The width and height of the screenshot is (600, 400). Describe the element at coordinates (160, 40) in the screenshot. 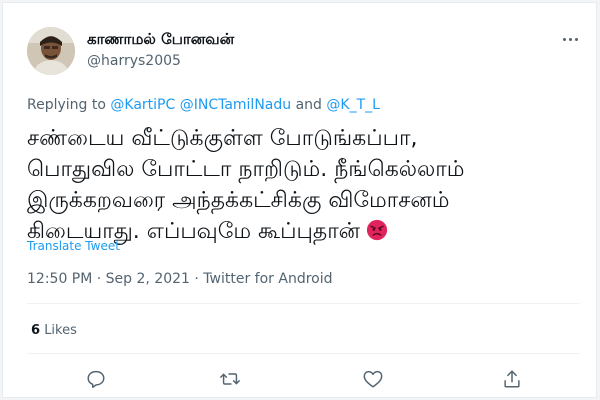

I see `display-name: காணாமல் போனவன்` at that location.